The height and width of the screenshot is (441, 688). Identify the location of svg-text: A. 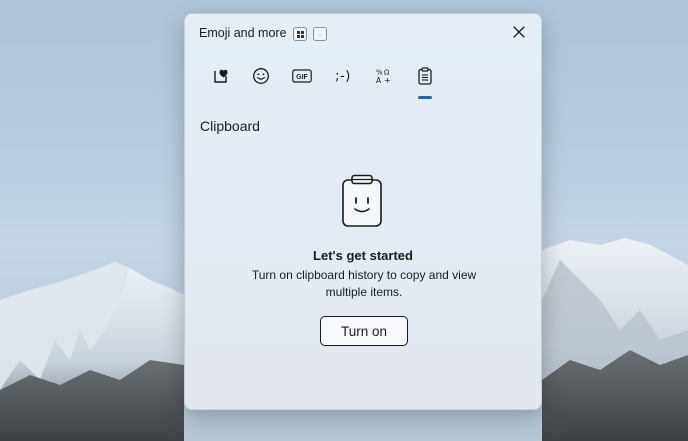
(379, 80).